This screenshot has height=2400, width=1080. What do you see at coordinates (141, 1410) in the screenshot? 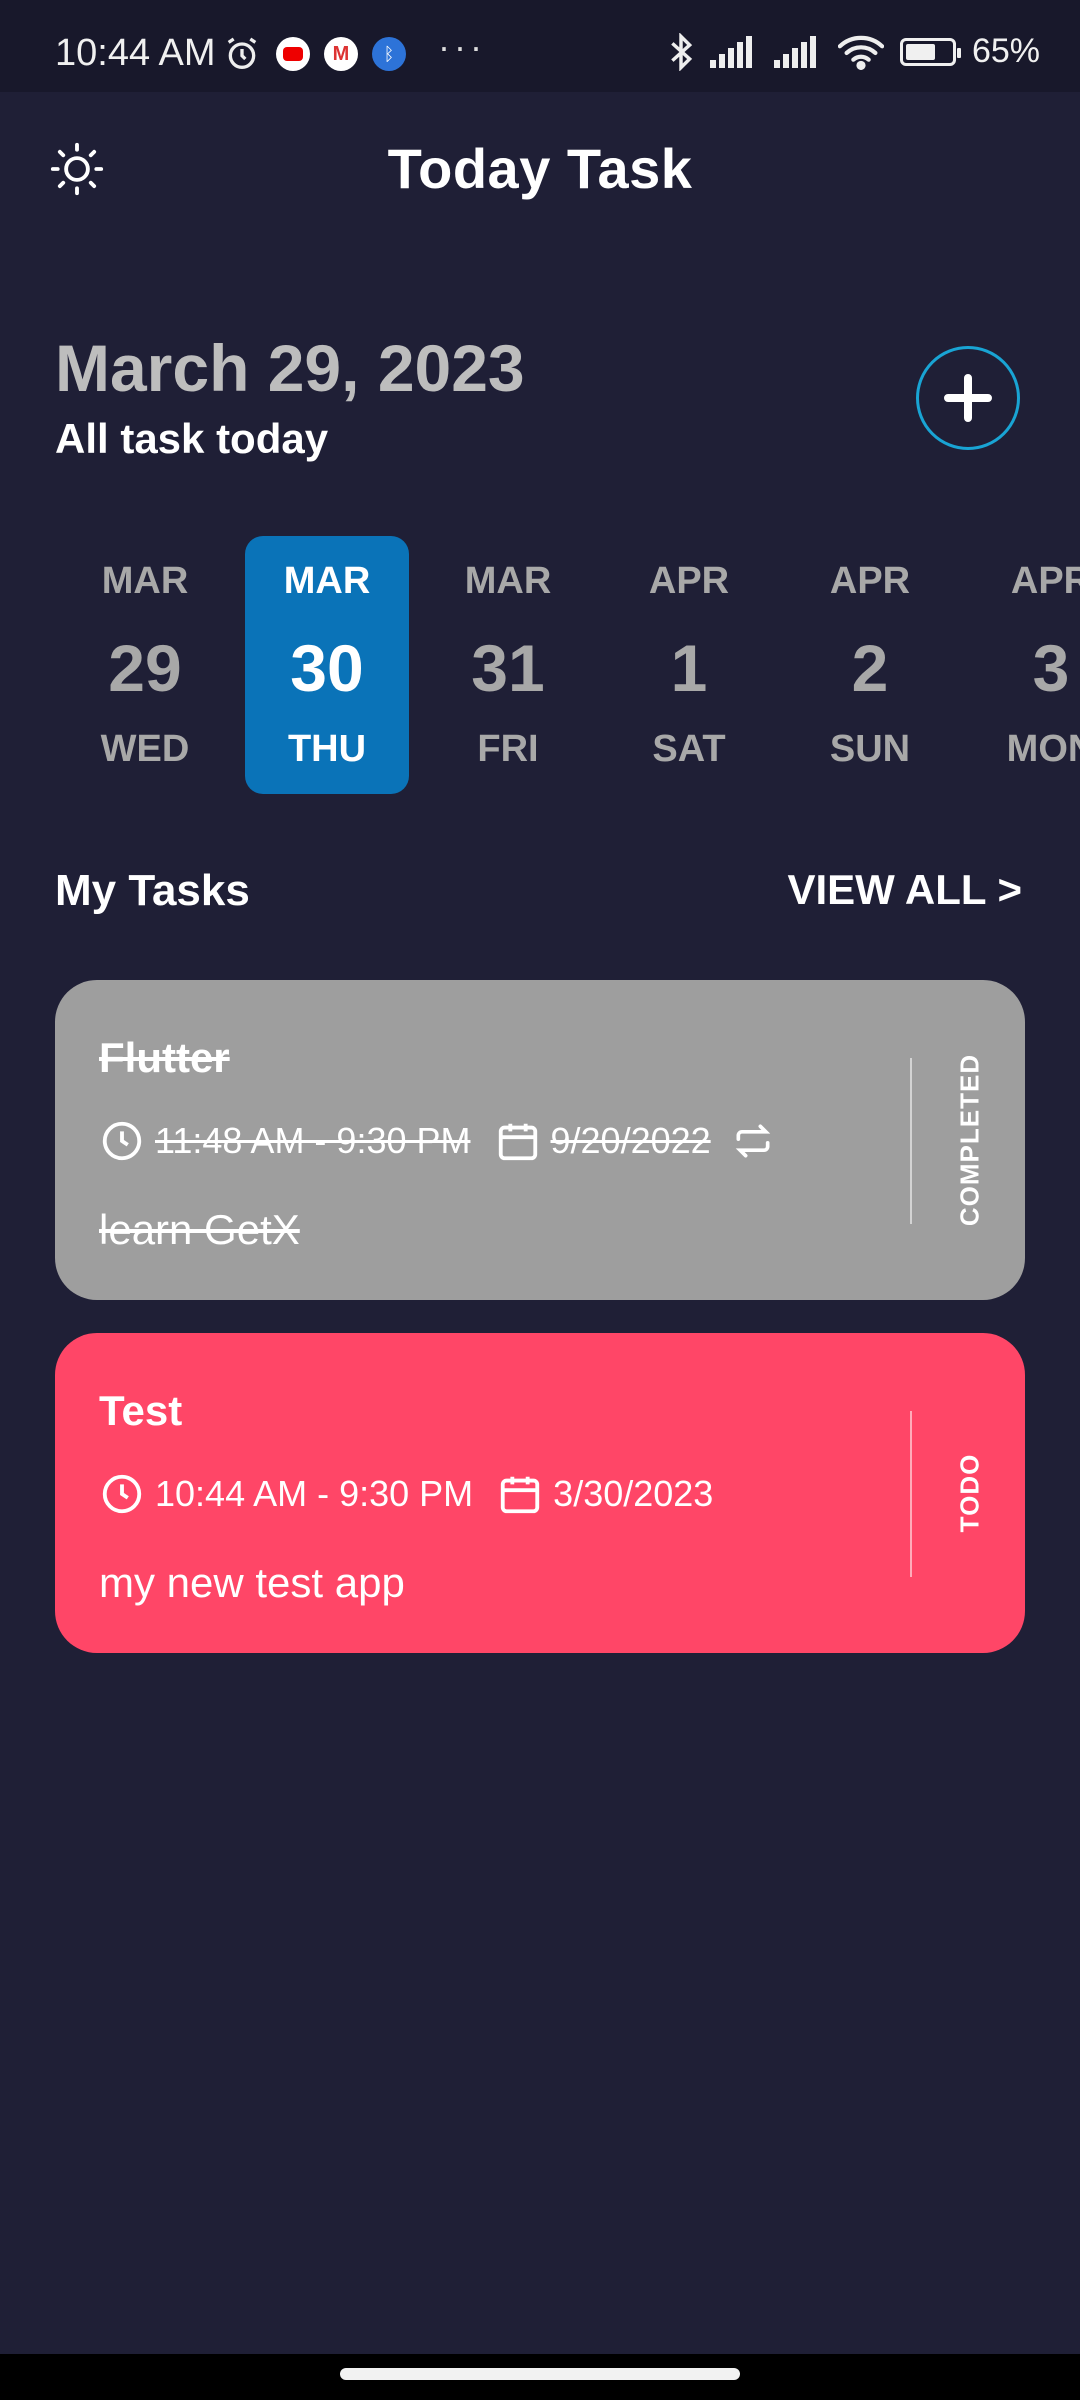
I see `task-title: Test` at bounding box center [141, 1410].